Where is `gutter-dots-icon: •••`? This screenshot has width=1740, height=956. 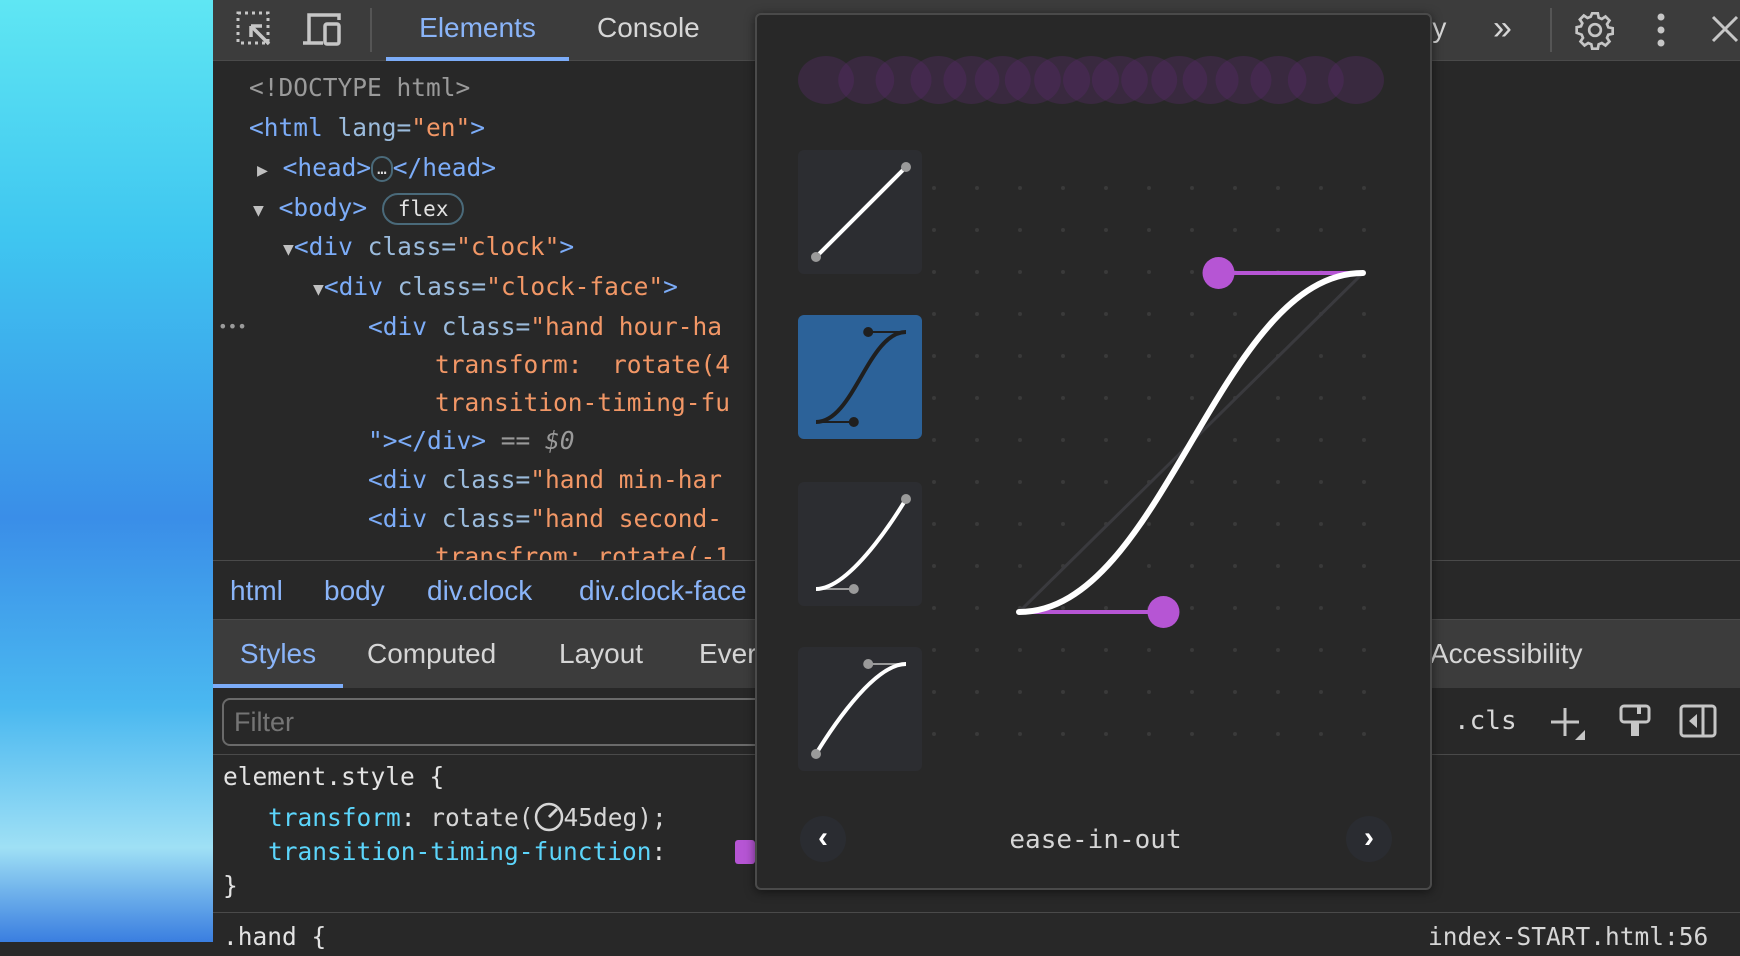
gutter-dots-icon: ••• is located at coordinates (232, 327).